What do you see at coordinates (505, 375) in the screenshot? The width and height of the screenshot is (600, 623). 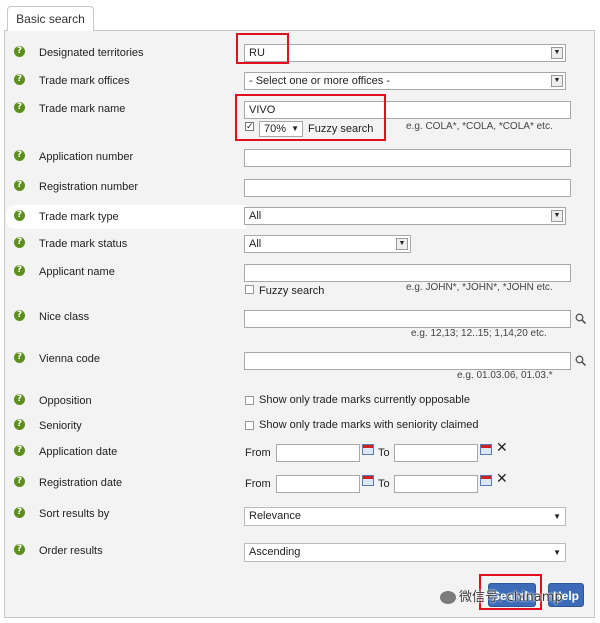 I see `vienna-code-hint: e.g. 01.03.06, 01.03.*` at bounding box center [505, 375].